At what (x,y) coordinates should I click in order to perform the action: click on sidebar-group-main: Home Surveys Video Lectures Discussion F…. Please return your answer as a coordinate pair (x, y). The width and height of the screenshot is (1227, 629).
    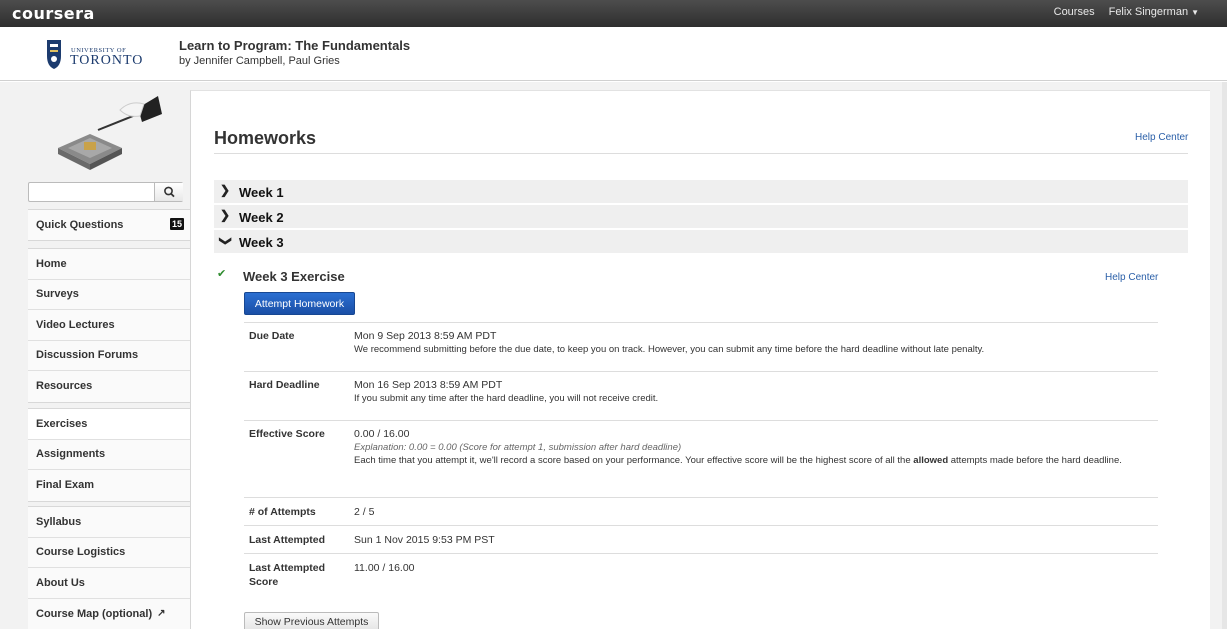
    Looking at the image, I should click on (109, 325).